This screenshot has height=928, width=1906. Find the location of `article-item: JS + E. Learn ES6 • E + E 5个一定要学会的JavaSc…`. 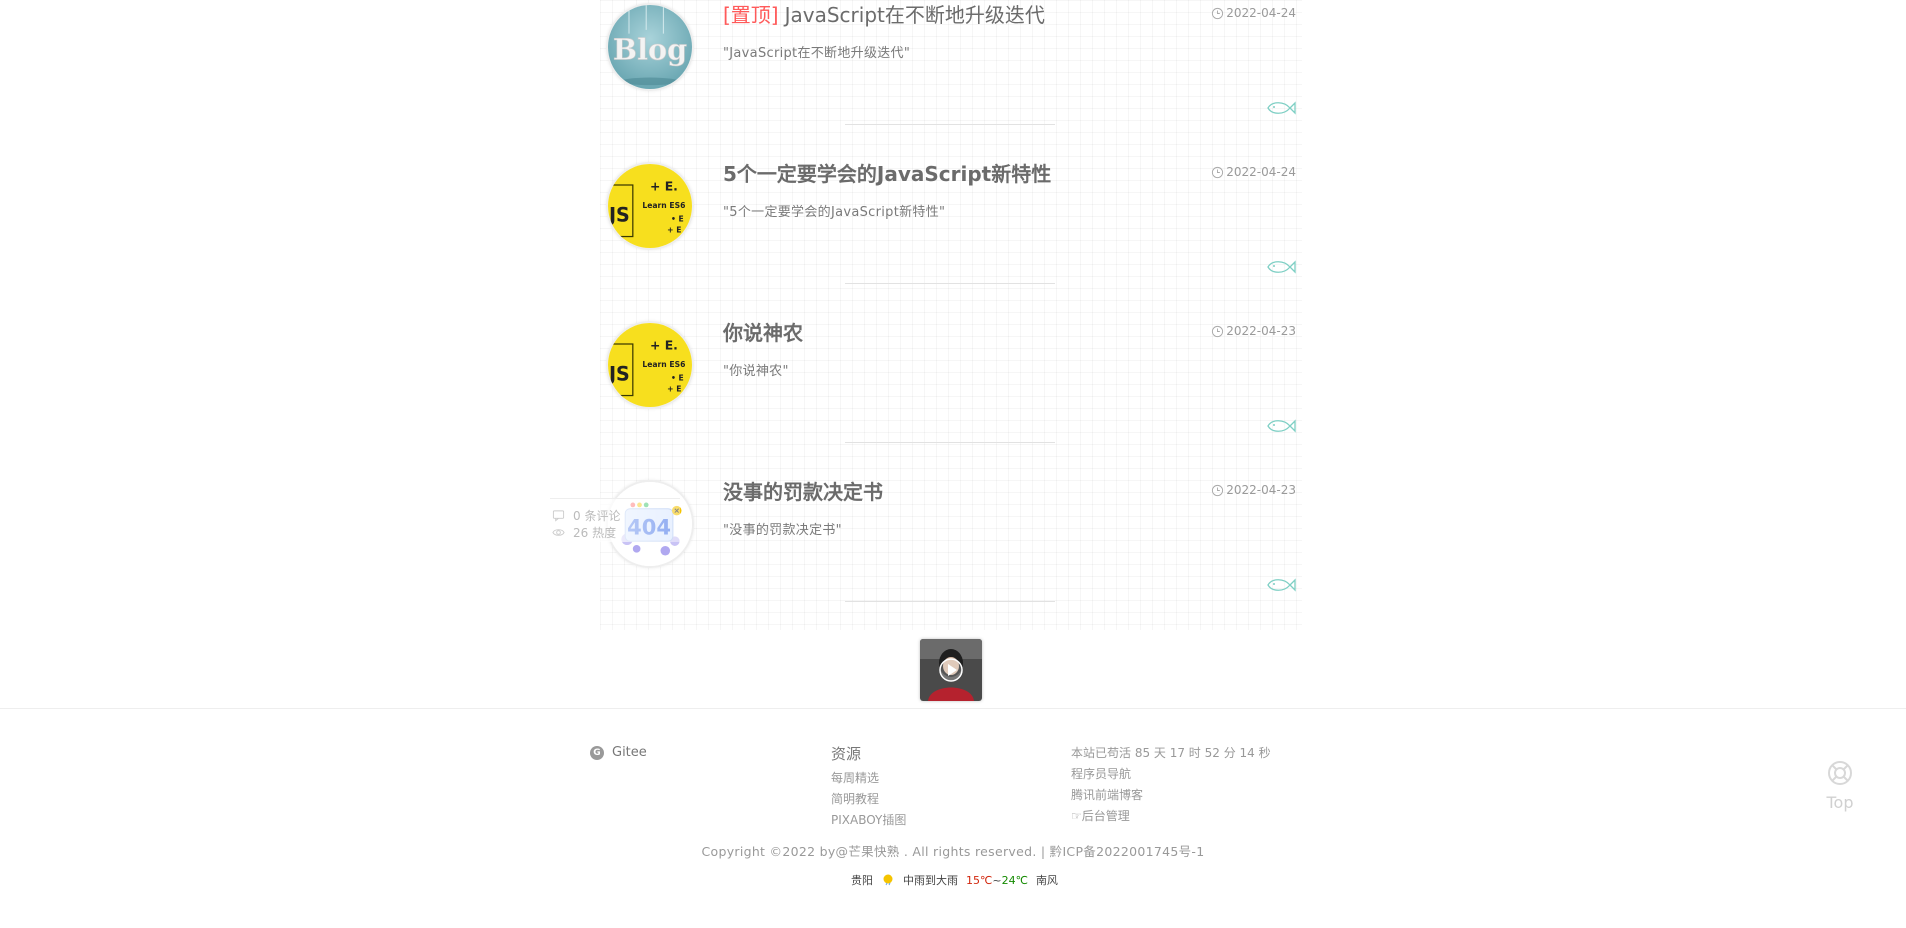

article-item: JS + E. Learn ES6 • E + E 5个一定要学会的JavaSc… is located at coordinates (951, 238).